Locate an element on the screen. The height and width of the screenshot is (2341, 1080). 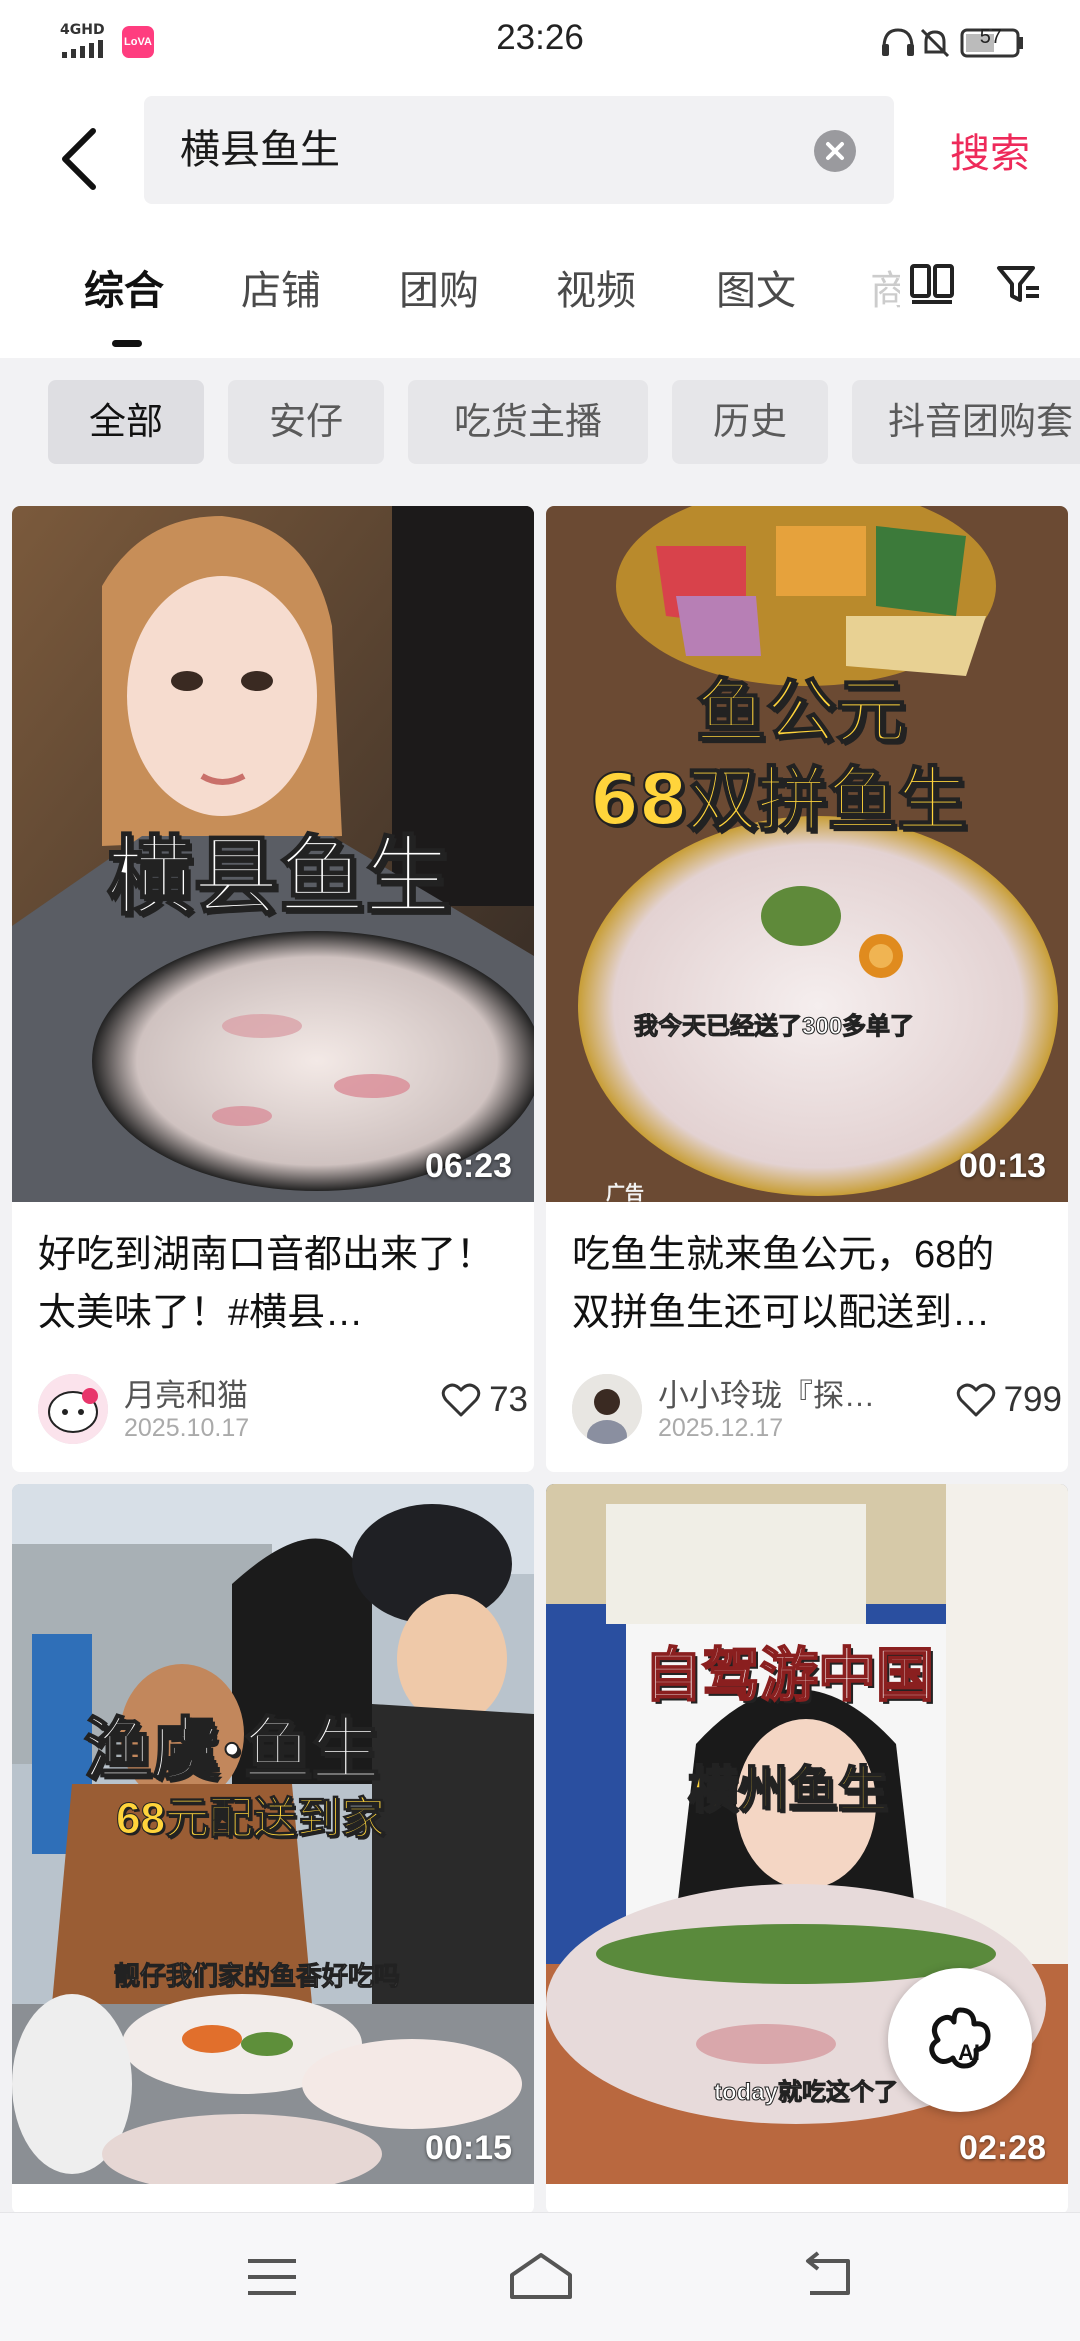
search-query: 横县鱼生 is located at coordinates (260, 150).